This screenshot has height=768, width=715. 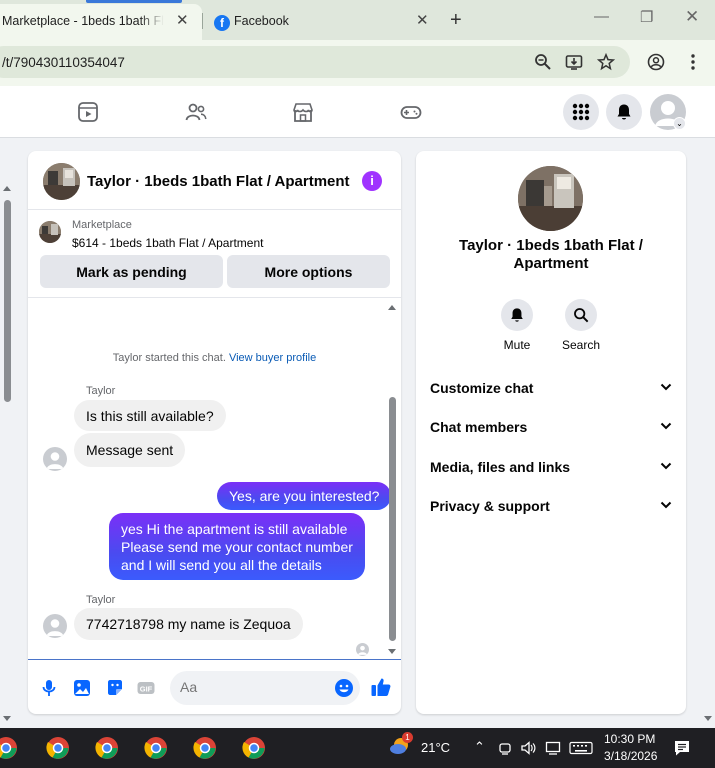 I want to click on emoji-icon, so click(x=344, y=688).